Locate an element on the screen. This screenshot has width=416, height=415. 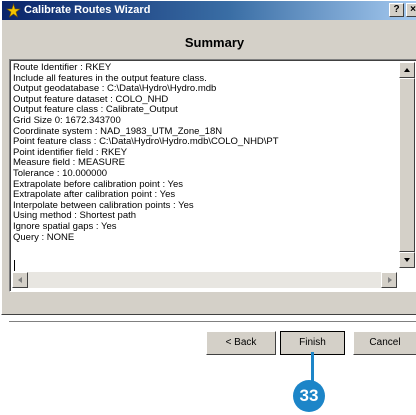
help-button: ? is located at coordinates (396, 10).